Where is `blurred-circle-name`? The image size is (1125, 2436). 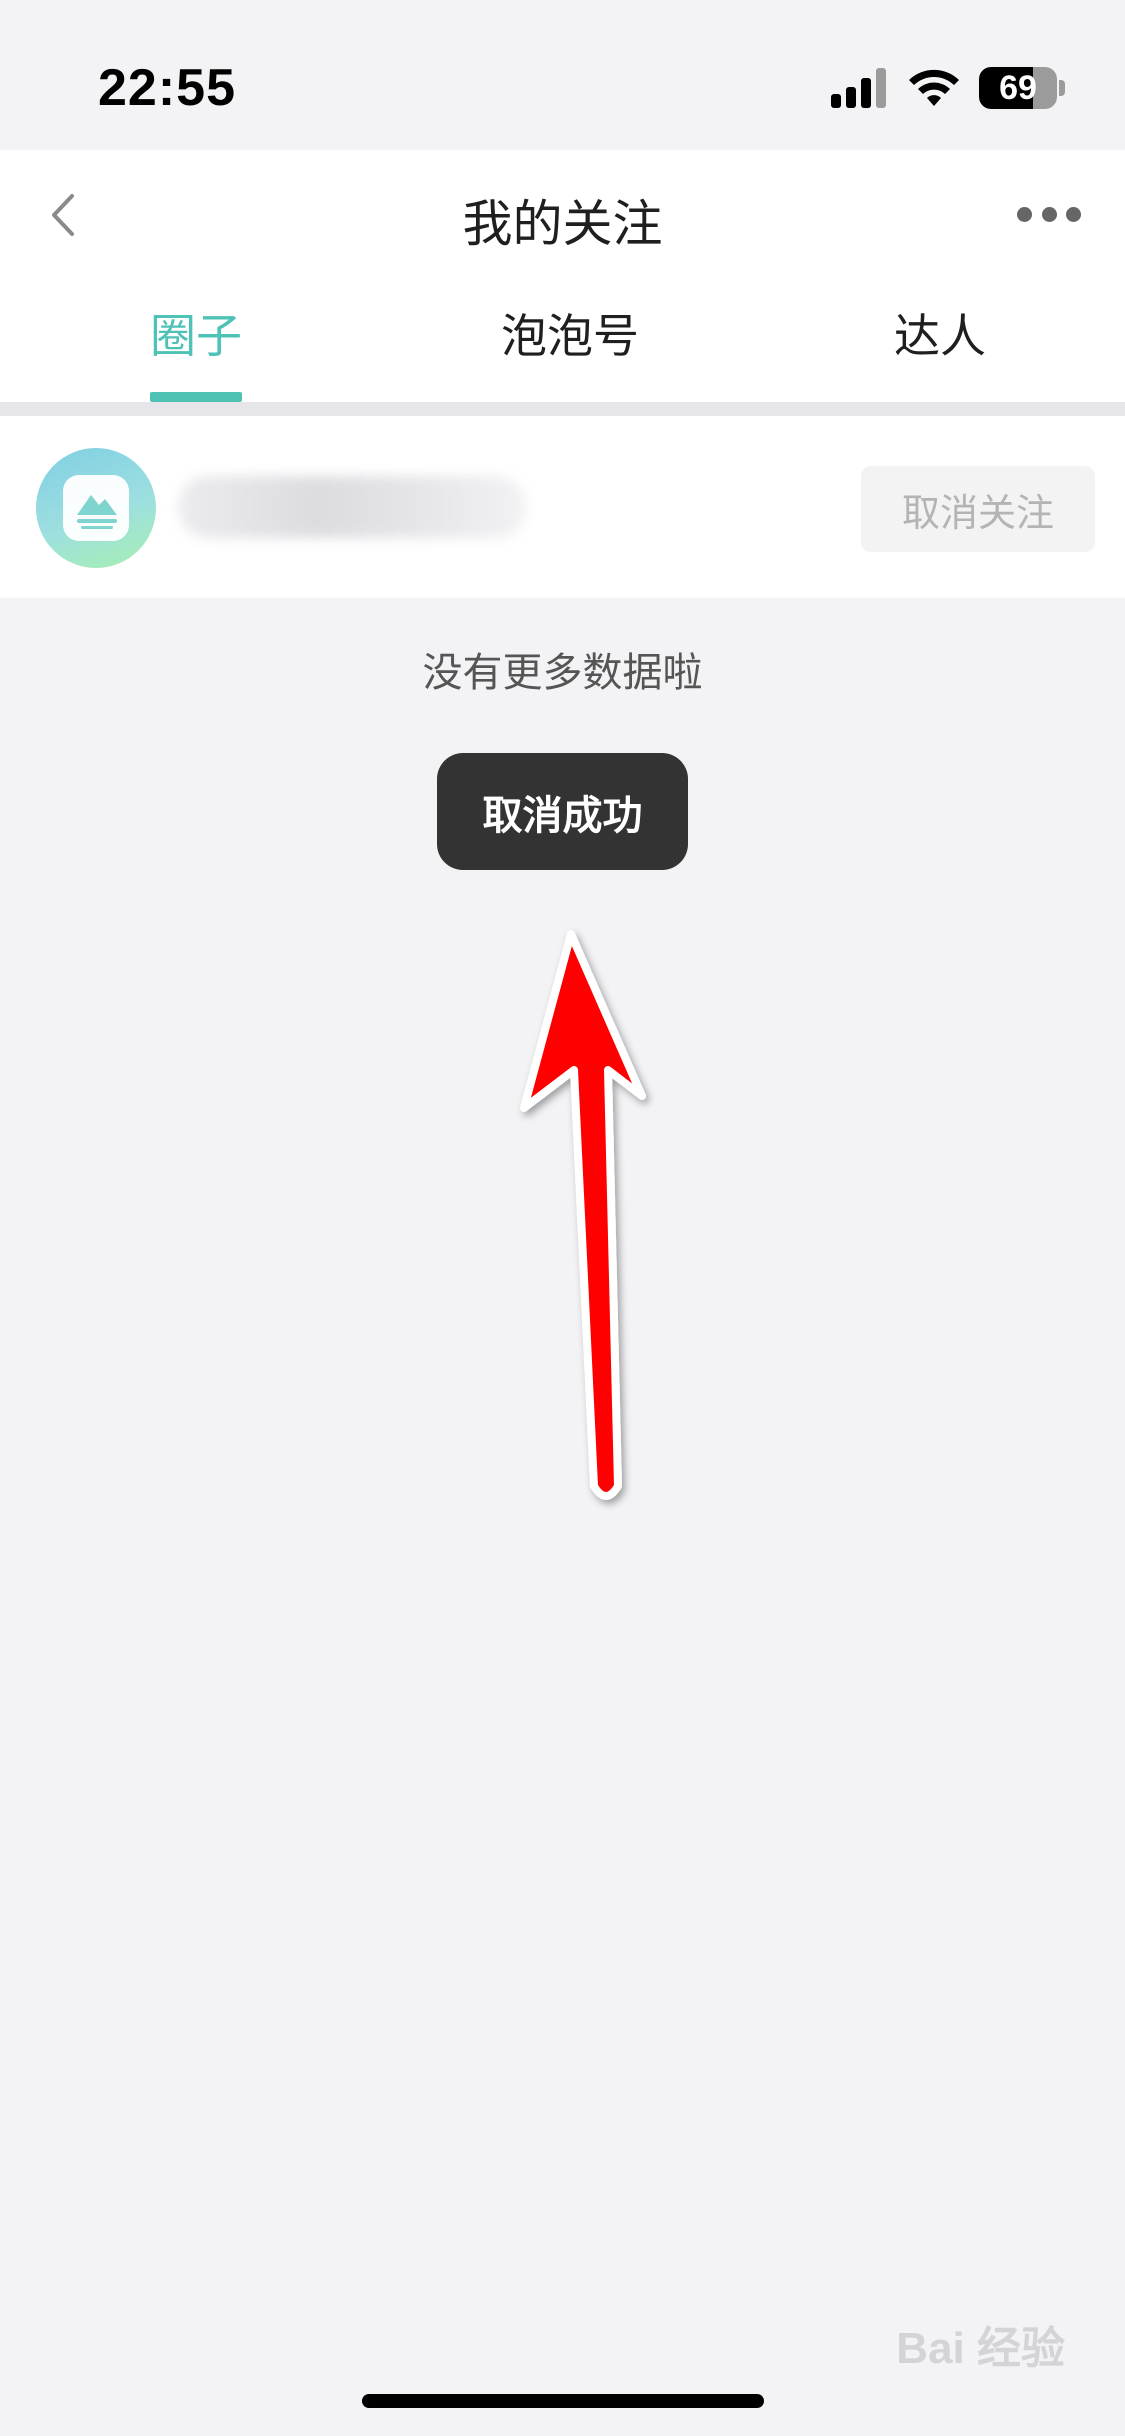
blurred-circle-name is located at coordinates (352, 507).